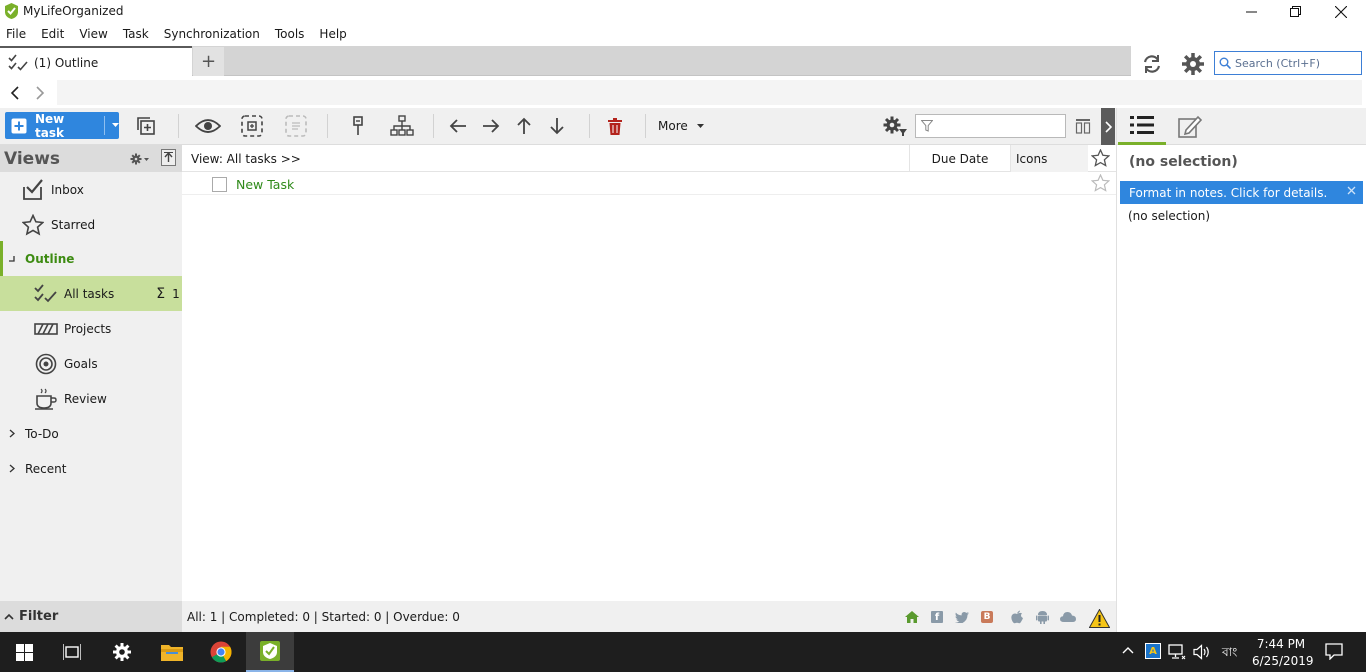 The width and height of the screenshot is (1366, 672). What do you see at coordinates (1049, 158) in the screenshot?
I see `column-icons: Icons` at bounding box center [1049, 158].